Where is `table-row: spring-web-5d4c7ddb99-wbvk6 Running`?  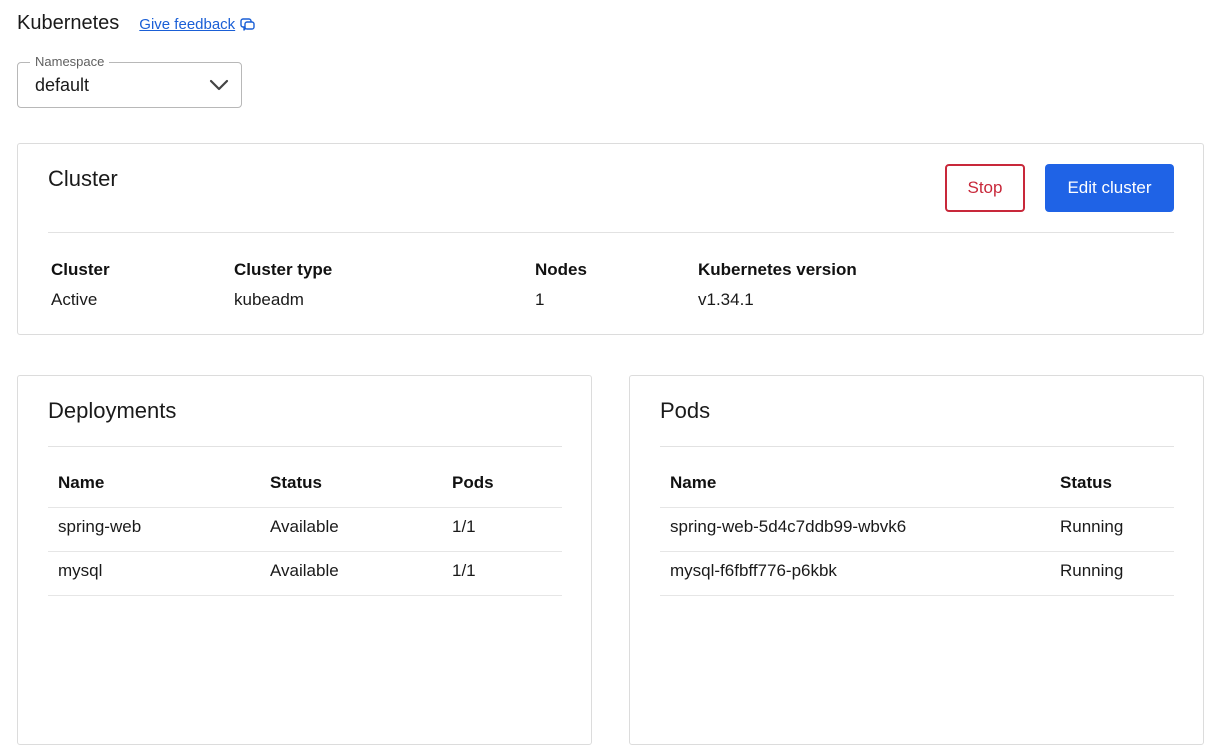 table-row: spring-web-5d4c7ddb99-wbvk6 Running is located at coordinates (917, 530).